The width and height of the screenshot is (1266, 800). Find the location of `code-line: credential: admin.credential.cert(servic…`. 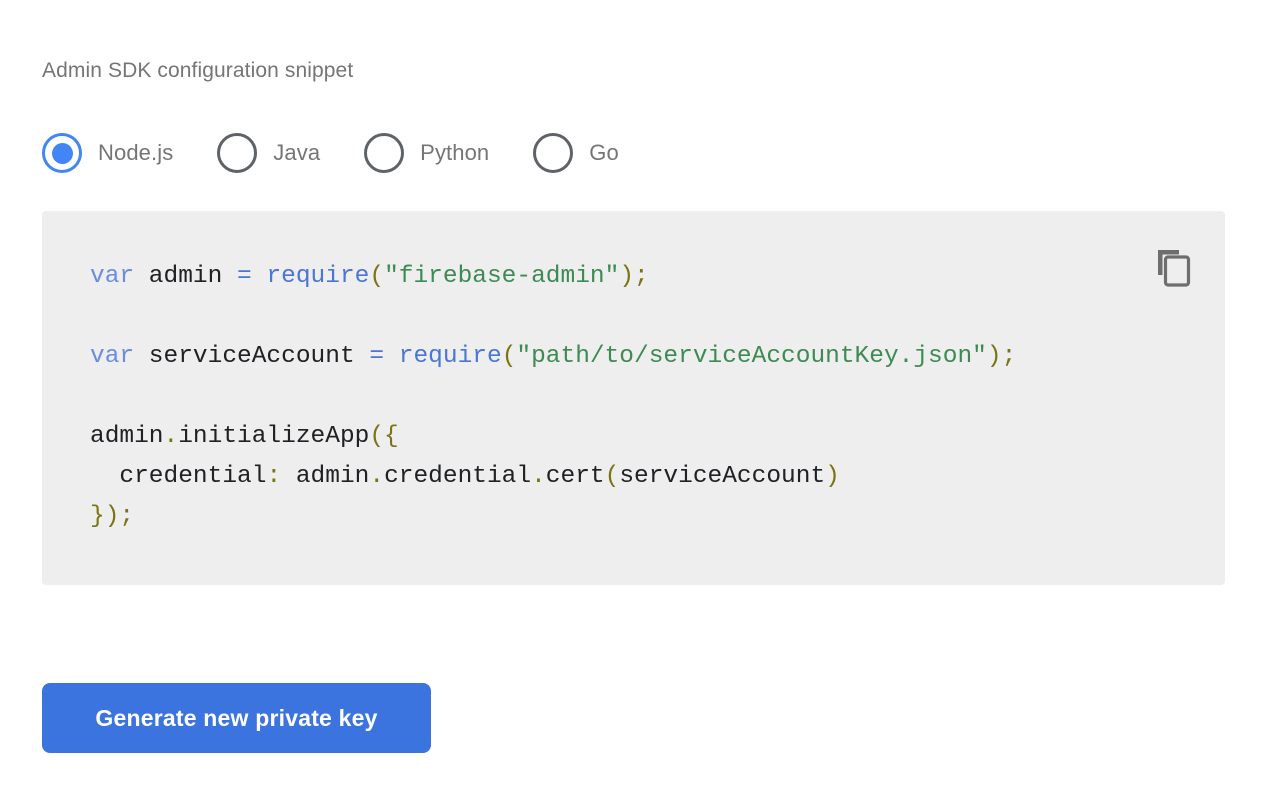

code-line: credential: admin.credential.cert(servic… is located at coordinates (647, 477).